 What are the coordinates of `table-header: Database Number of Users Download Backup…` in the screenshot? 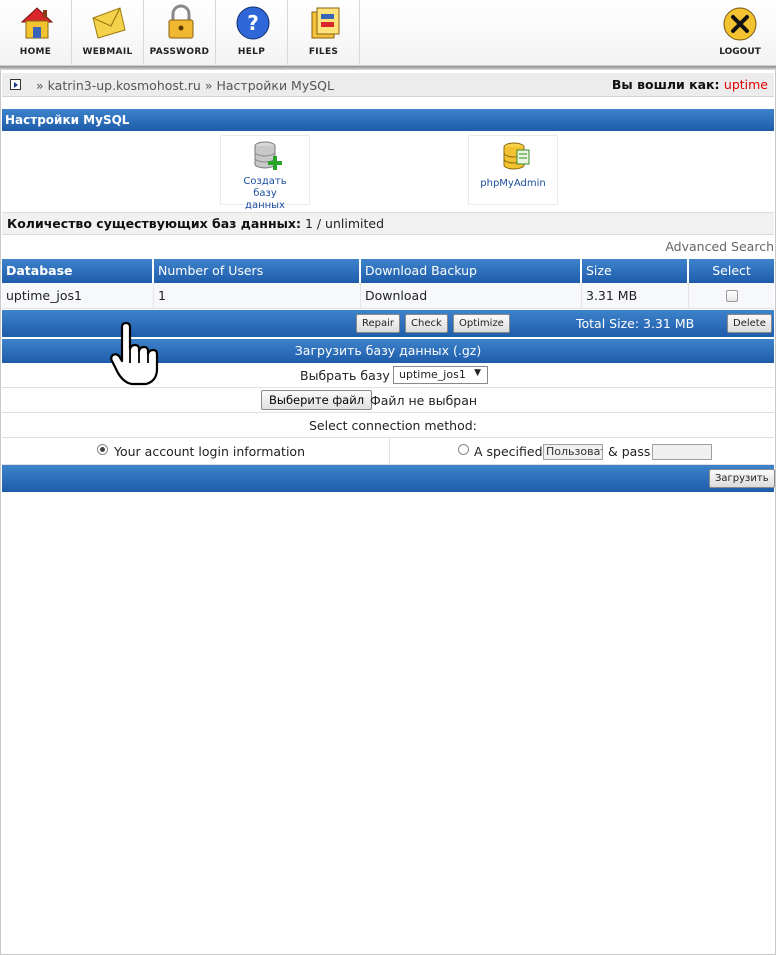 It's located at (388, 271).